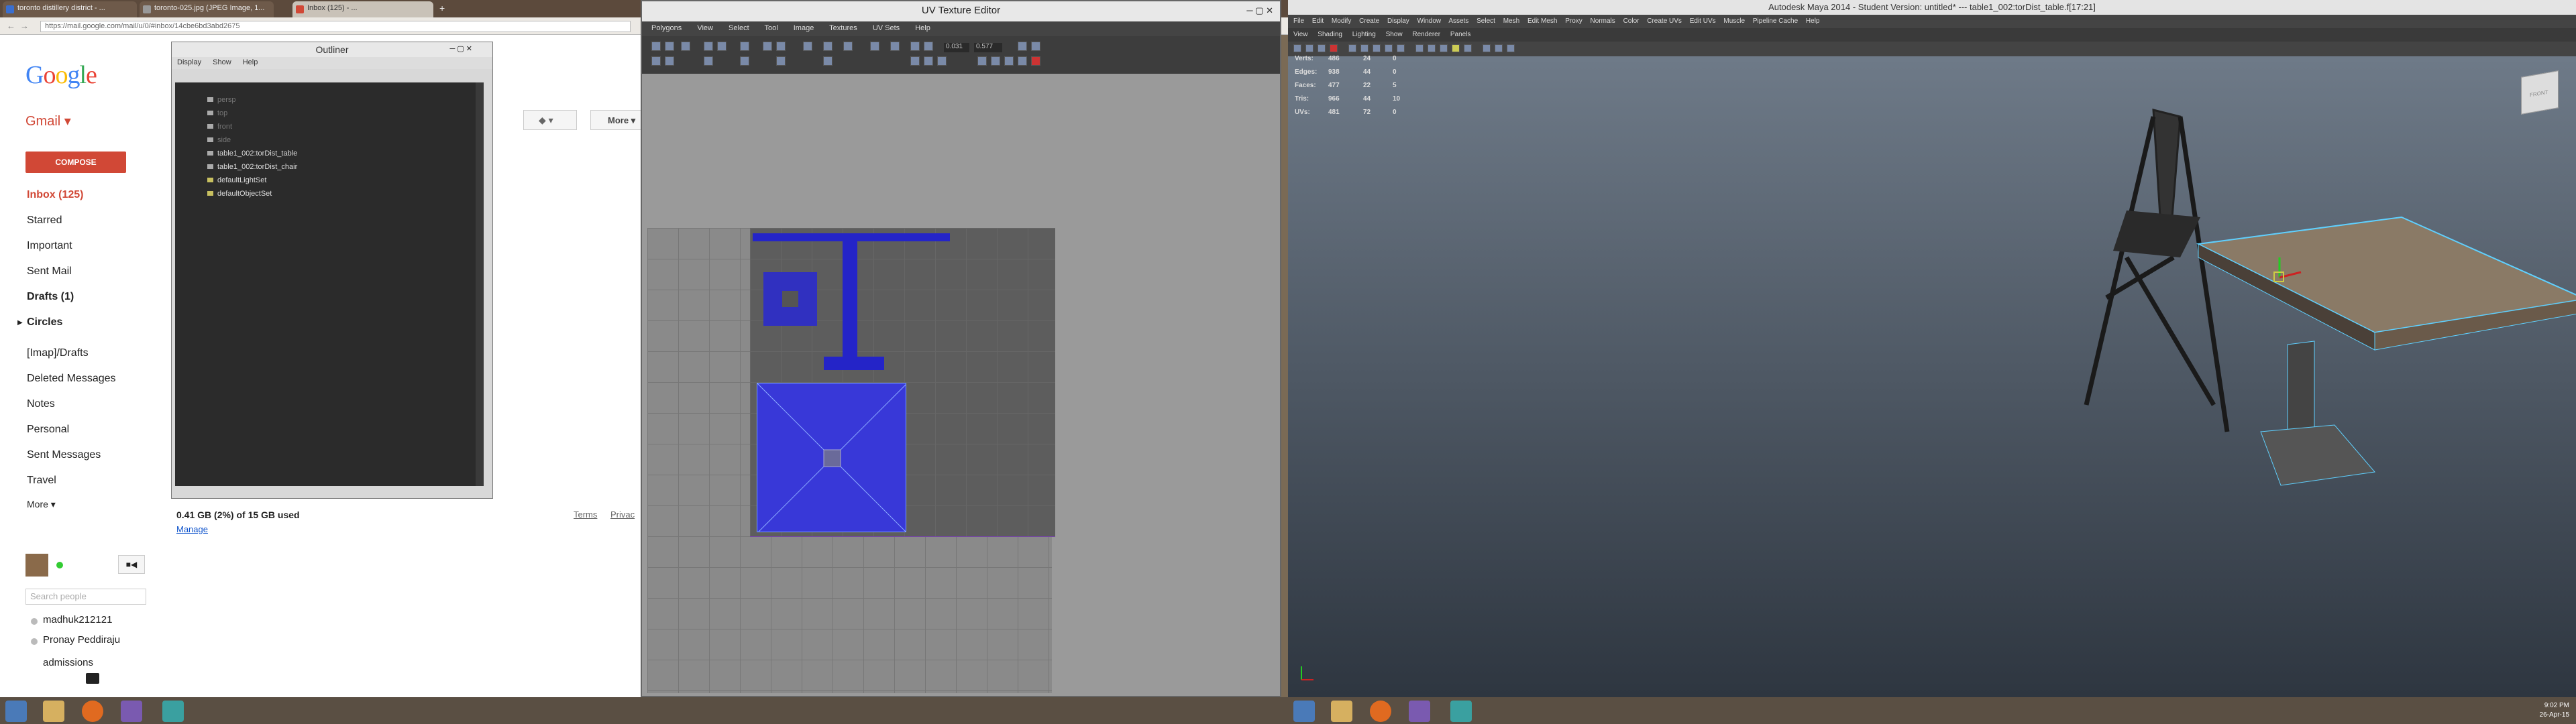 This screenshot has height=724, width=2576. I want to click on menu-window: Window, so click(1429, 21).